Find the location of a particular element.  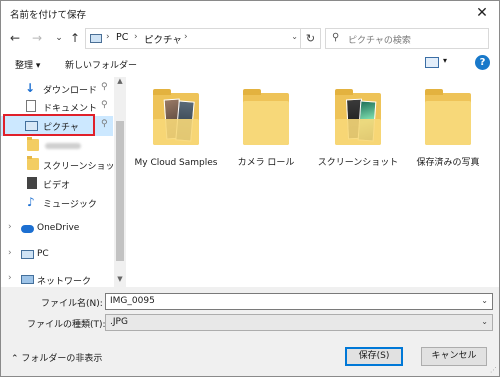

back-arrow-icon: ← is located at coordinates (15, 38).